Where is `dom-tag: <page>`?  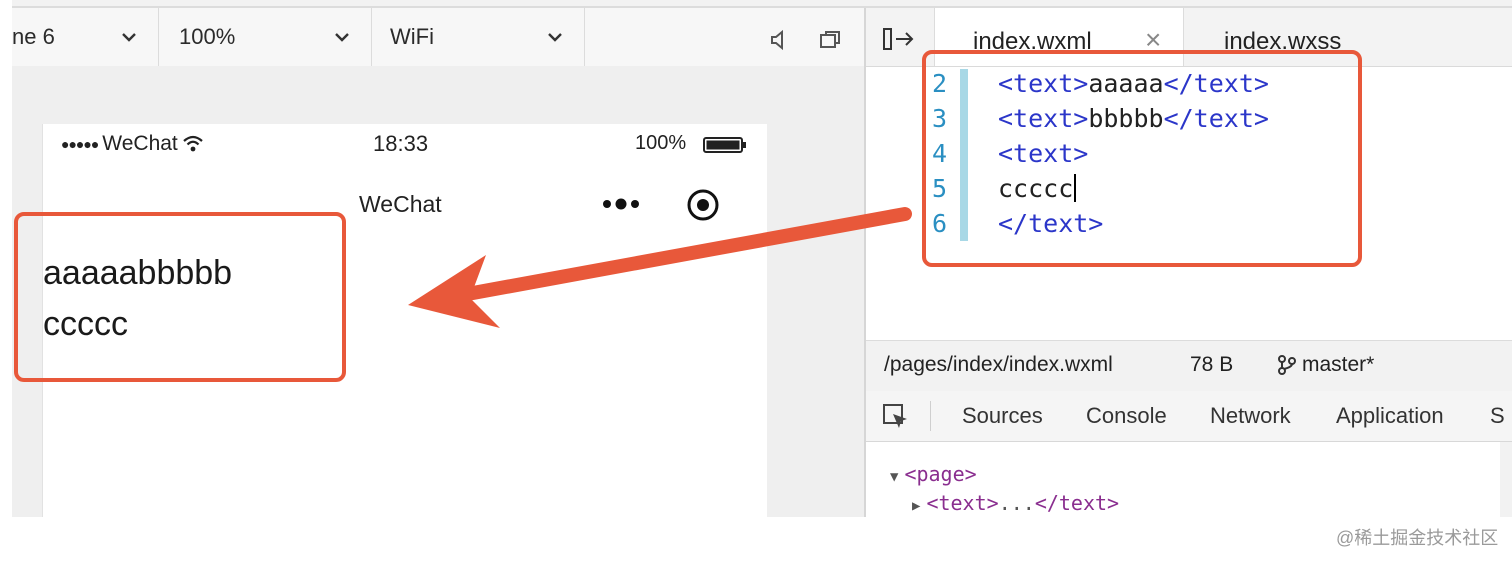 dom-tag: <page> is located at coordinates (940, 474).